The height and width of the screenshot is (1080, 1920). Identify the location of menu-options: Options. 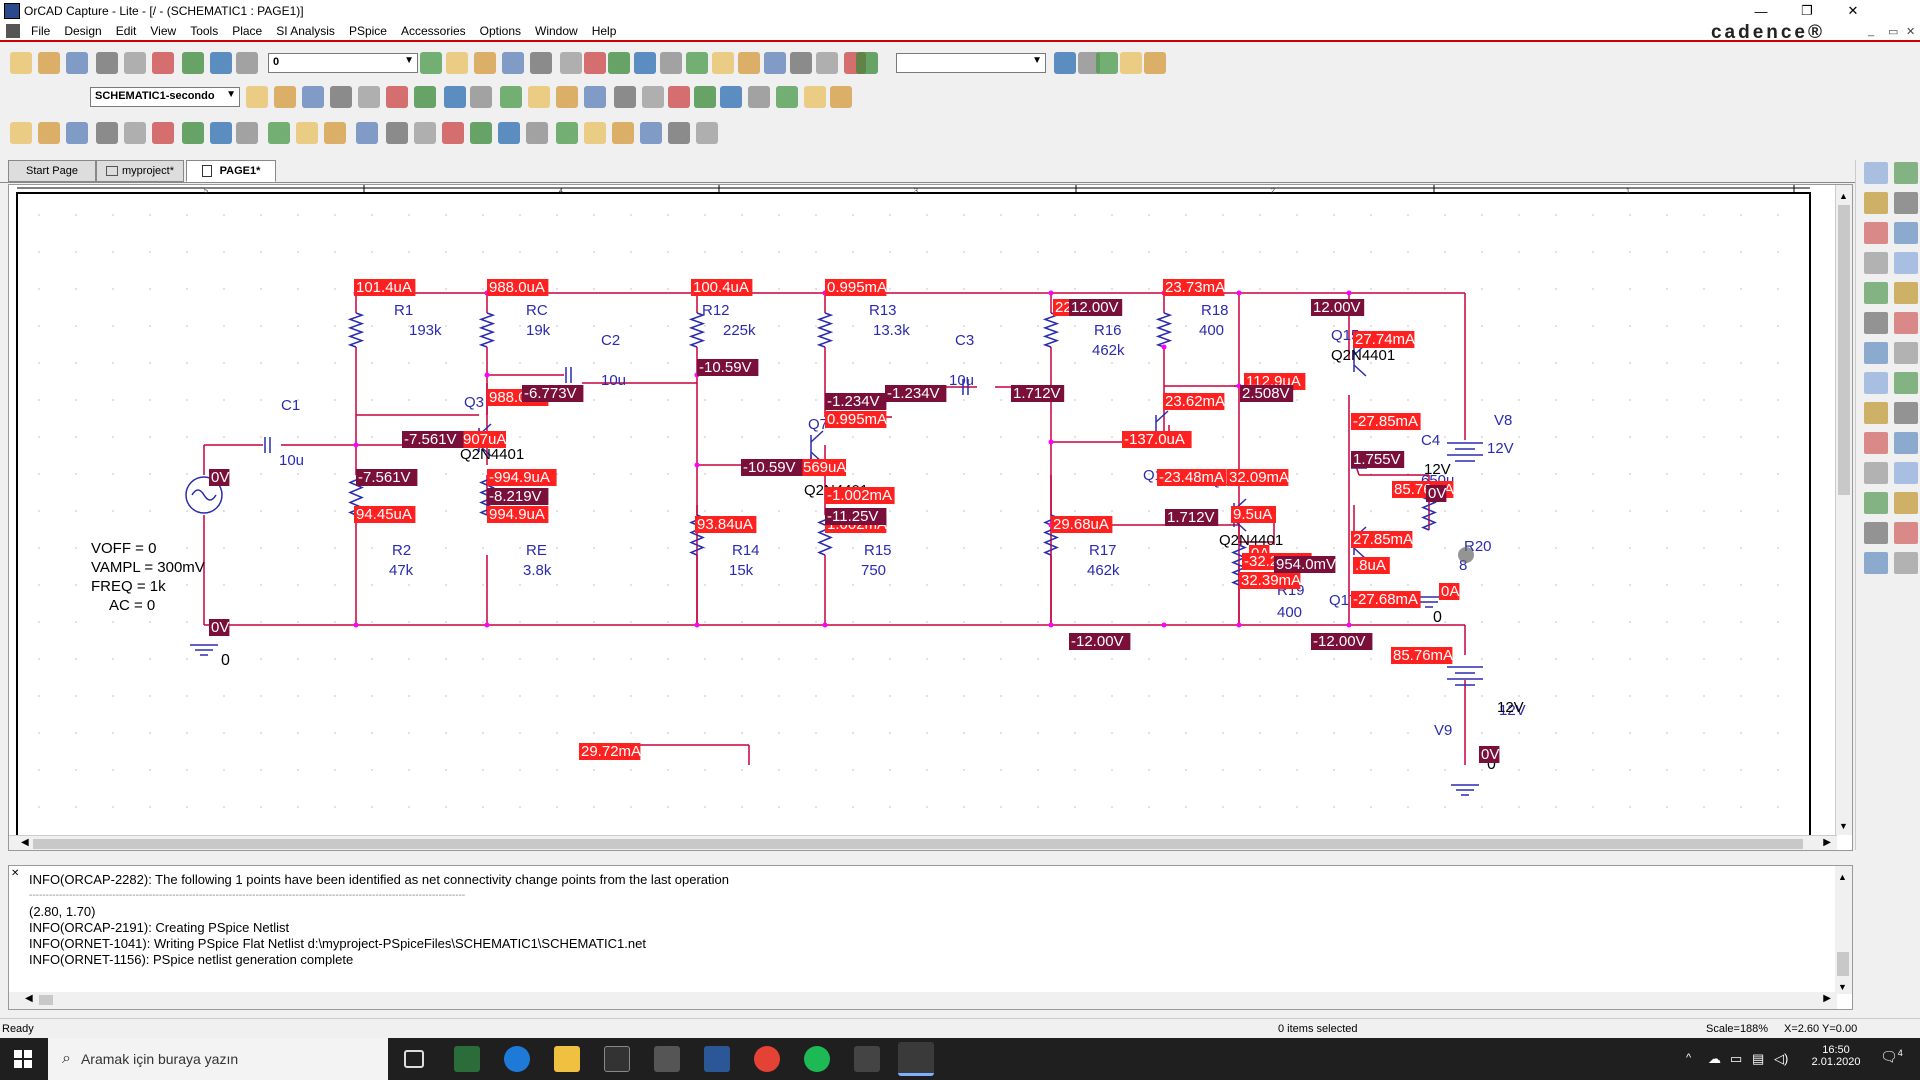
(500, 31).